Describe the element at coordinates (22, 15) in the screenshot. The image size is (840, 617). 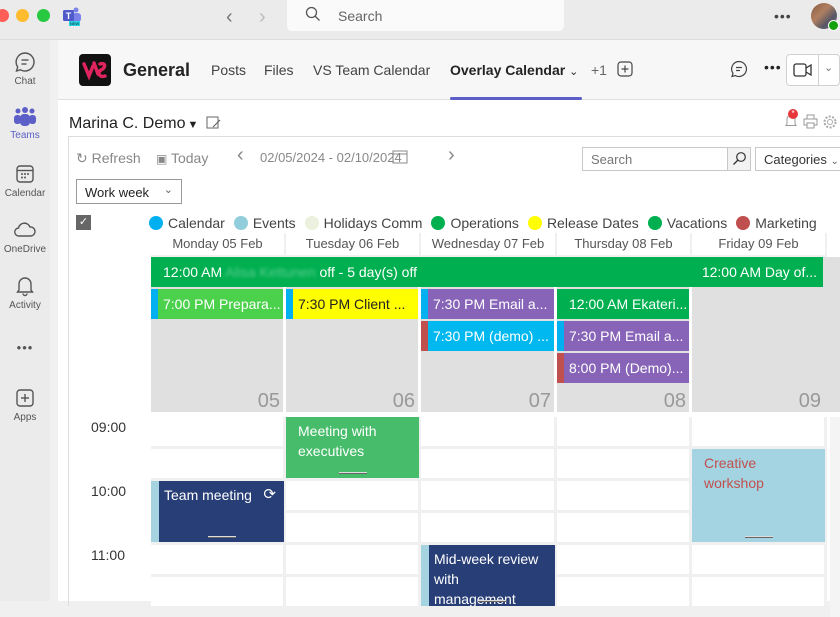
I see `minimize-window-button` at that location.